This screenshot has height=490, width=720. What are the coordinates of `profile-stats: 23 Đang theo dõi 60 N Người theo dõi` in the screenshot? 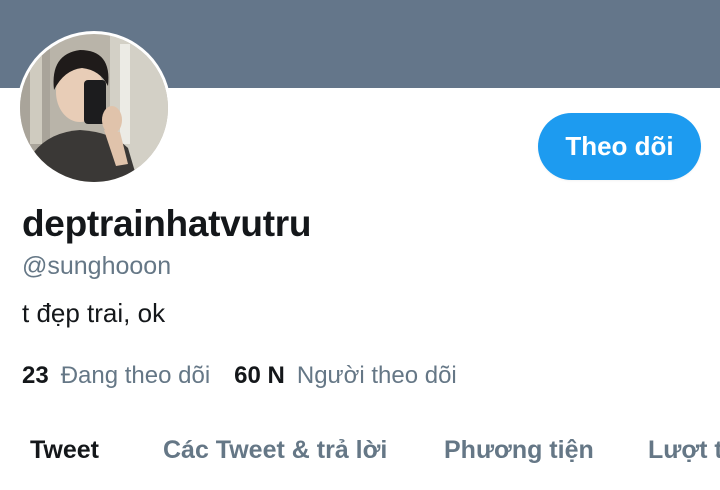 It's located at (251, 376).